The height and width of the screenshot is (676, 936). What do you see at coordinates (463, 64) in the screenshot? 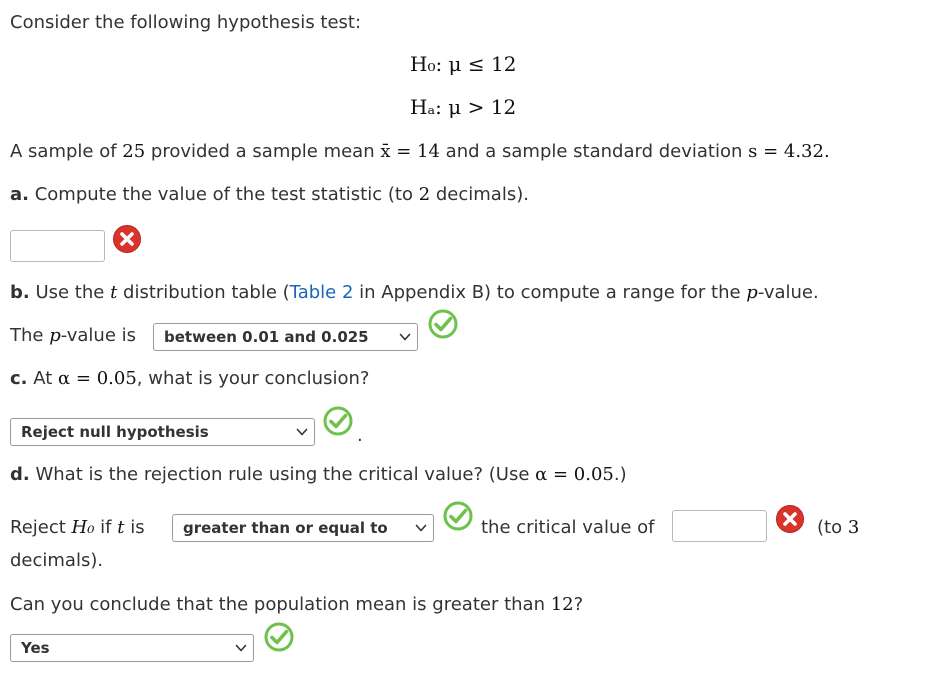
I see `null-hypothesis: H₀: μ ≤ 12` at bounding box center [463, 64].